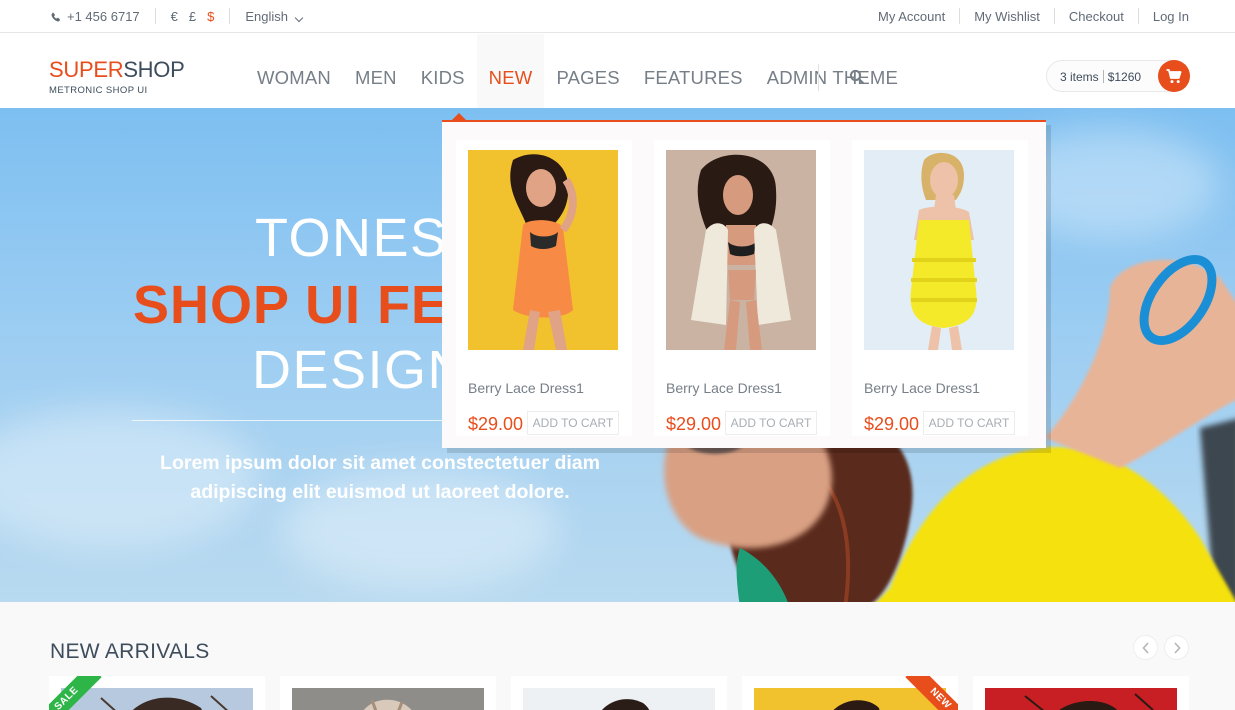  What do you see at coordinates (174, 16) in the screenshot?
I see `currency-euro: €` at bounding box center [174, 16].